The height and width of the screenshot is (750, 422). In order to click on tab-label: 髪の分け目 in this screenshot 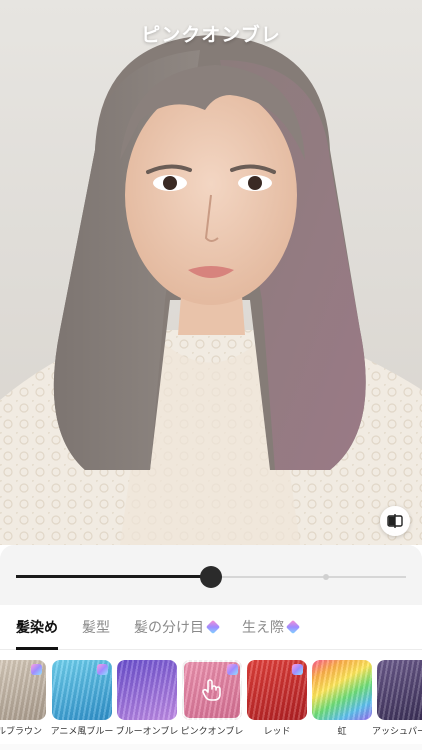, I will do `click(169, 628)`.